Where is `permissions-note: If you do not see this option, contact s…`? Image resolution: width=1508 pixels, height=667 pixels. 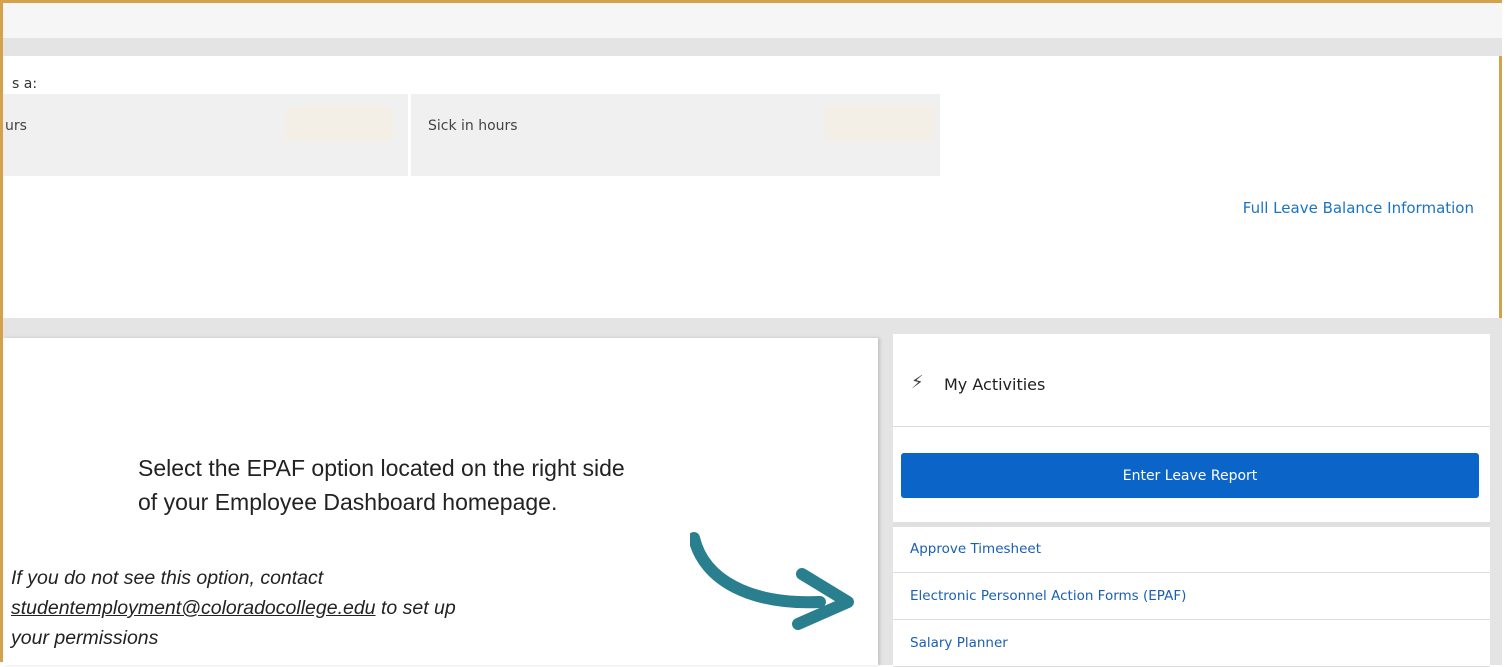 permissions-note: If you do not see this option, contact s… is located at coordinates (351, 608).